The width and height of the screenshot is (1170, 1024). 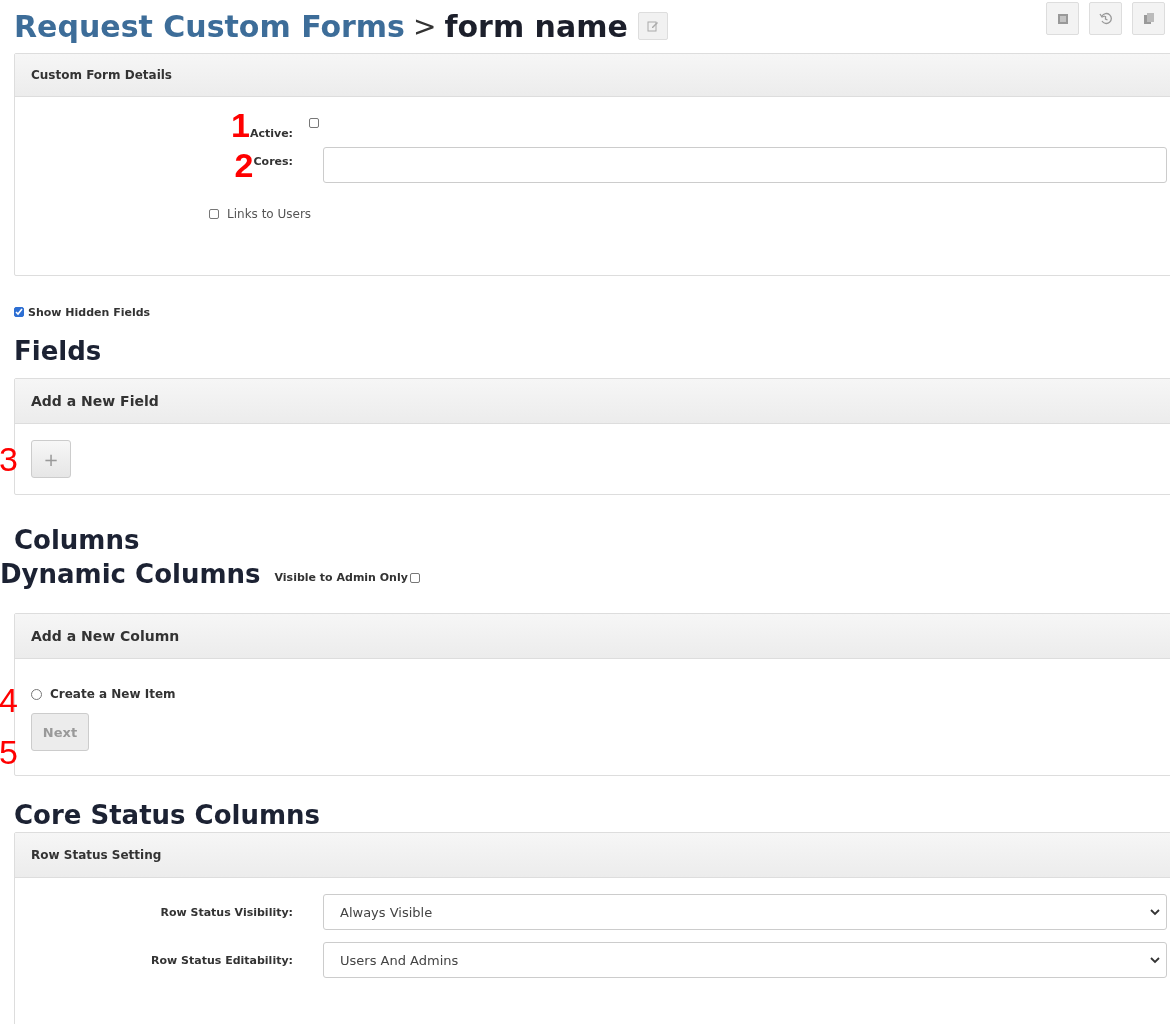 I want to click on annotation-number: 4, so click(x=9, y=700).